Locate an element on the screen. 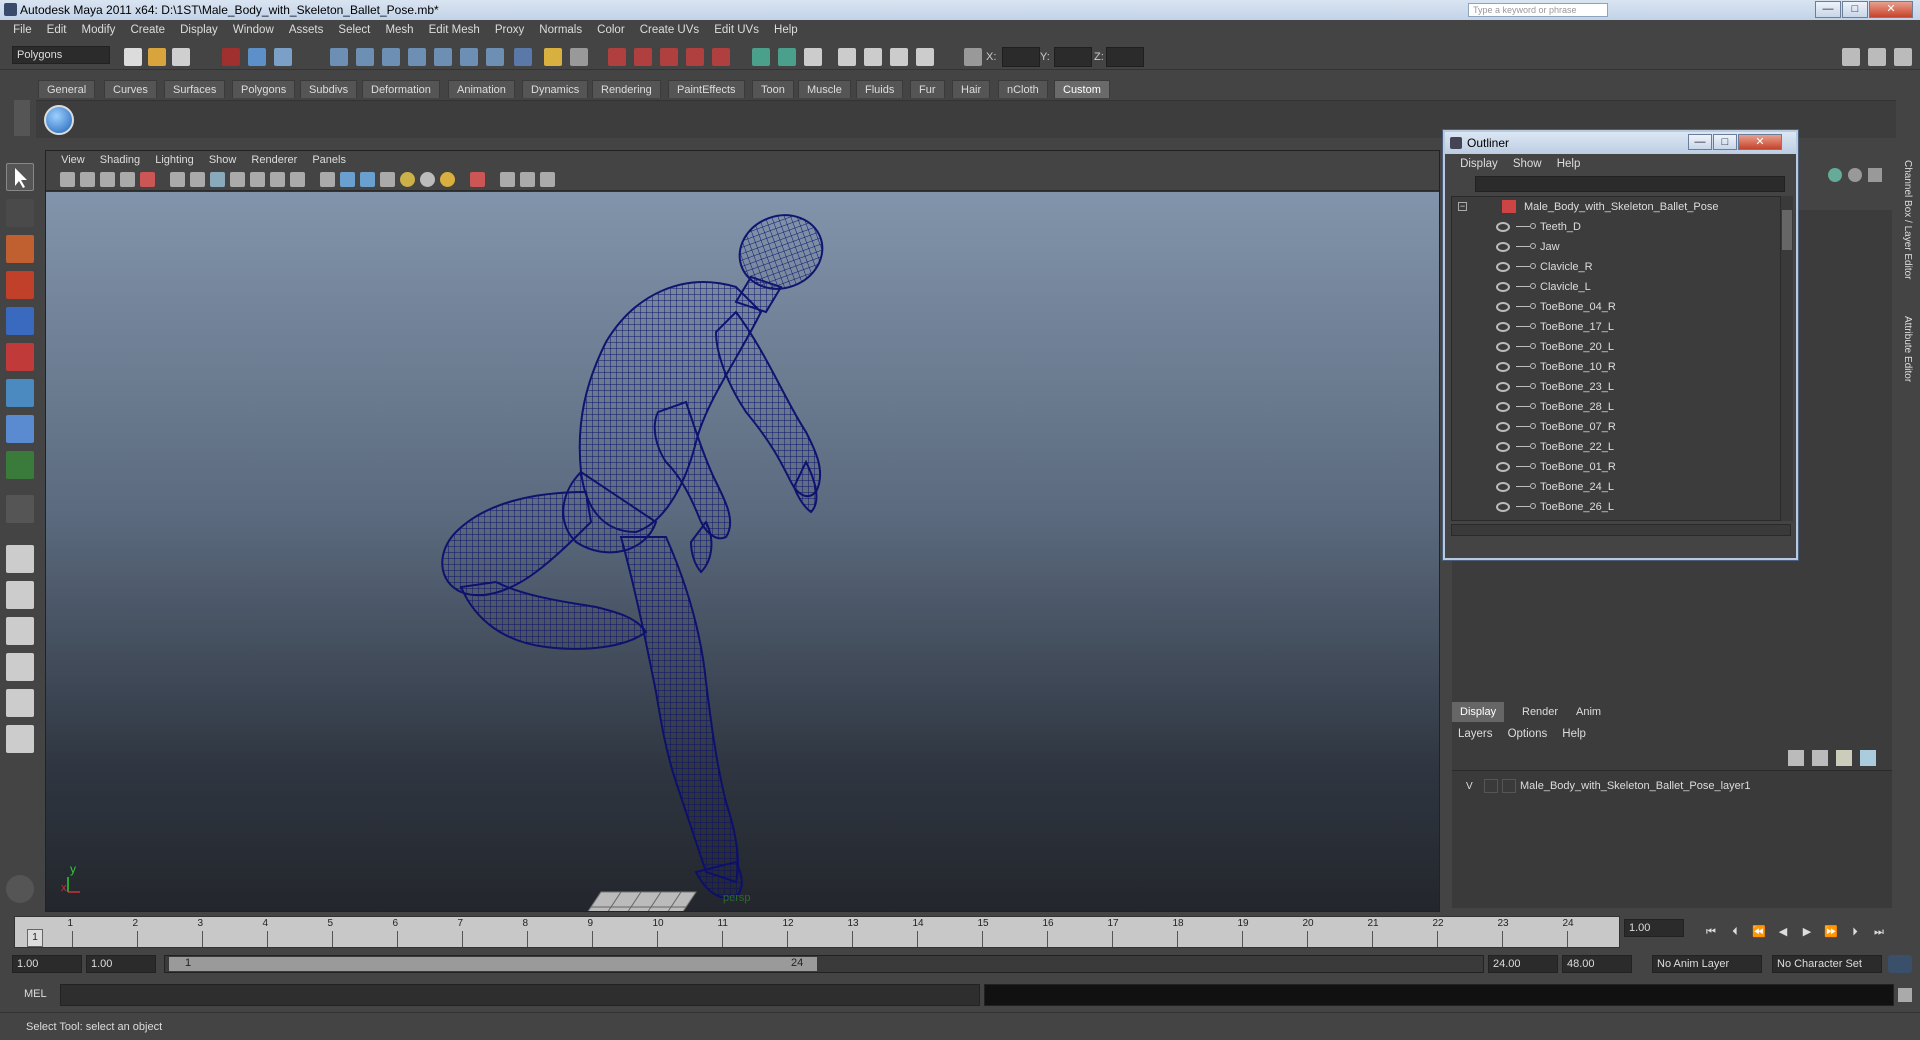  isolate-select-icon is located at coordinates (477, 179).